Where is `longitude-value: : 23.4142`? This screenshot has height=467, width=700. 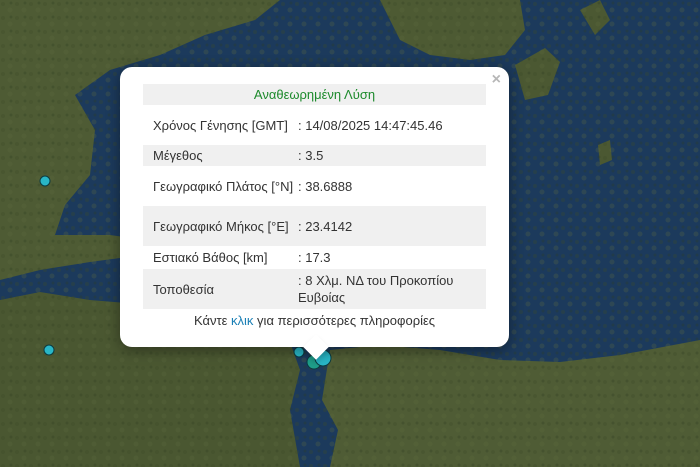
longitude-value: : 23.4142 is located at coordinates (392, 226).